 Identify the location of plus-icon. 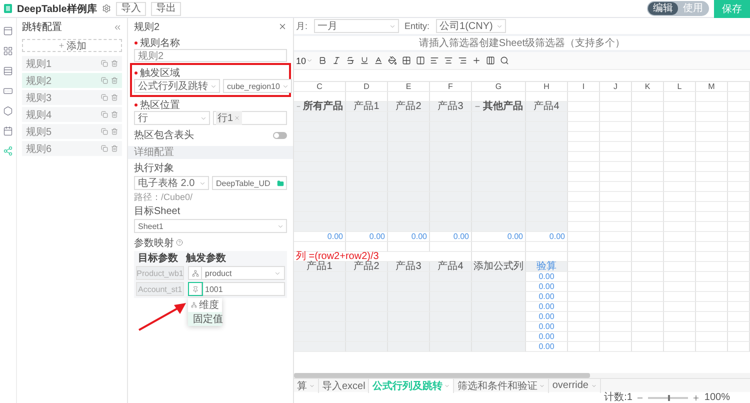
(477, 60).